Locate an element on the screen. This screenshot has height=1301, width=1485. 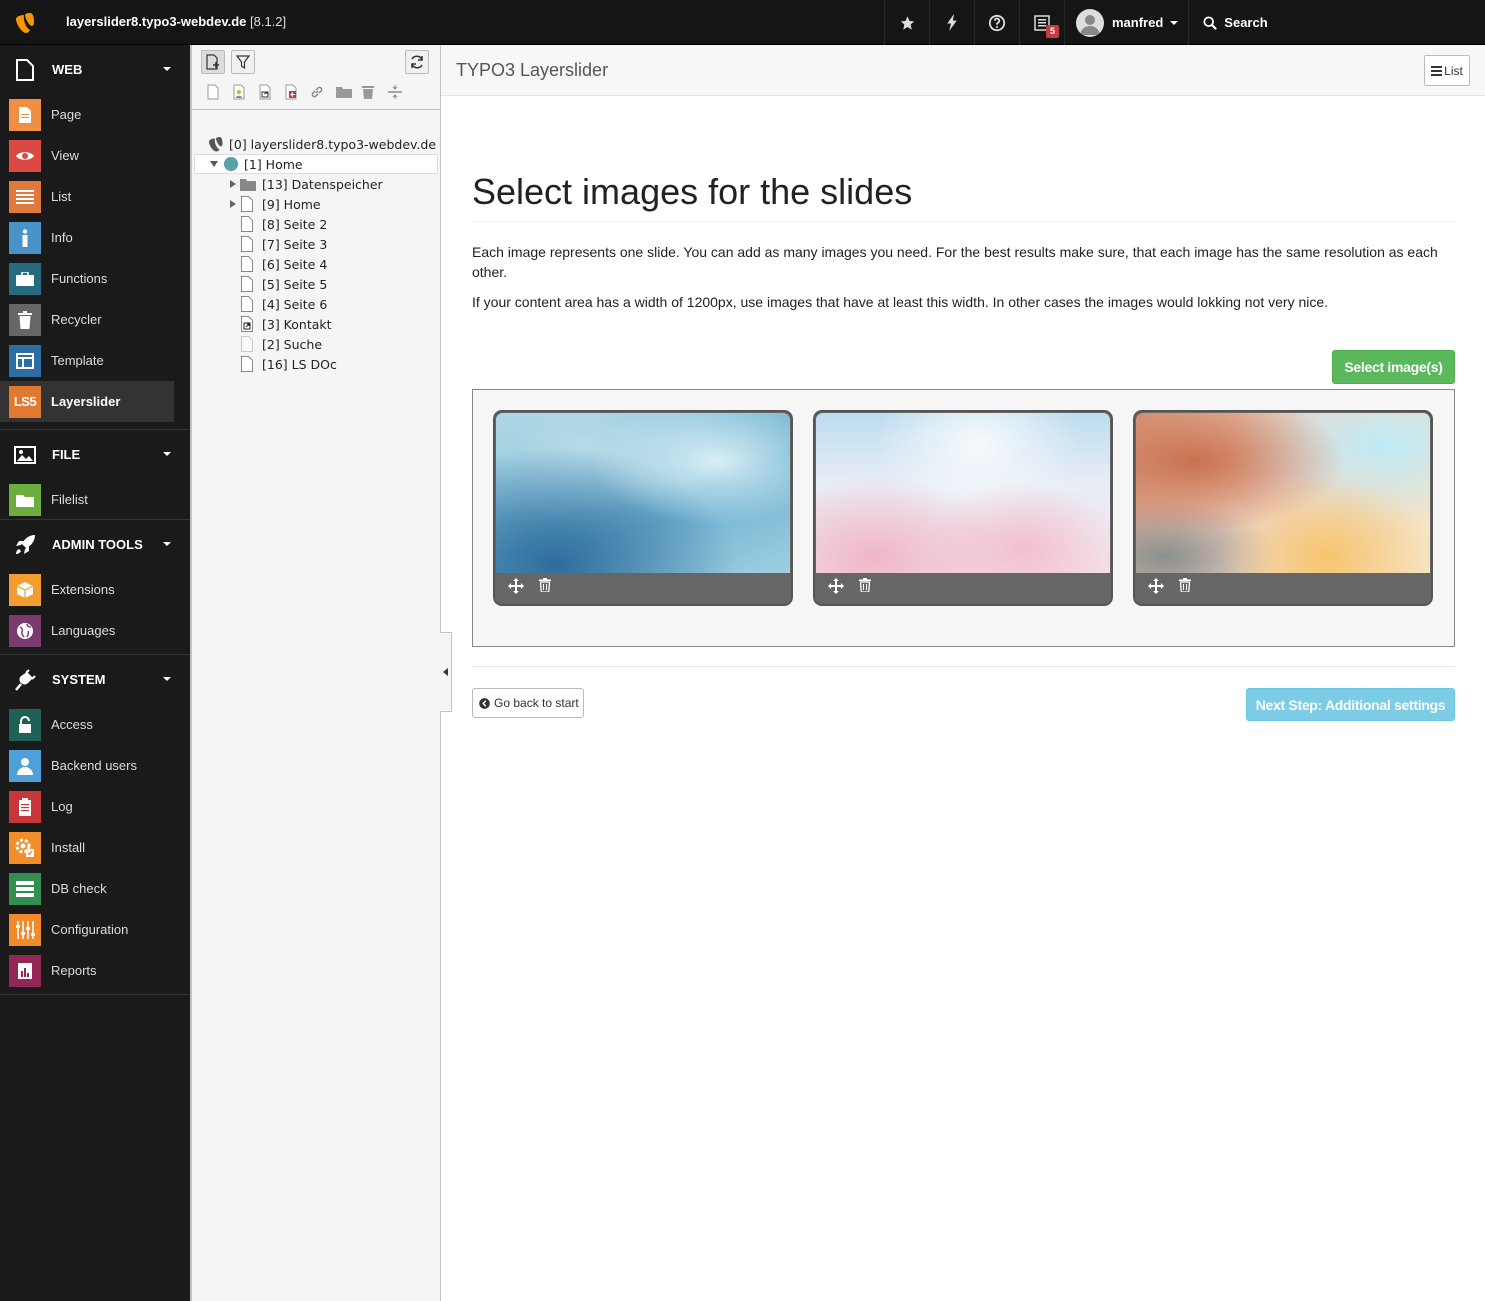
tree-node: [5] Seite 5 is located at coordinates (283, 284).